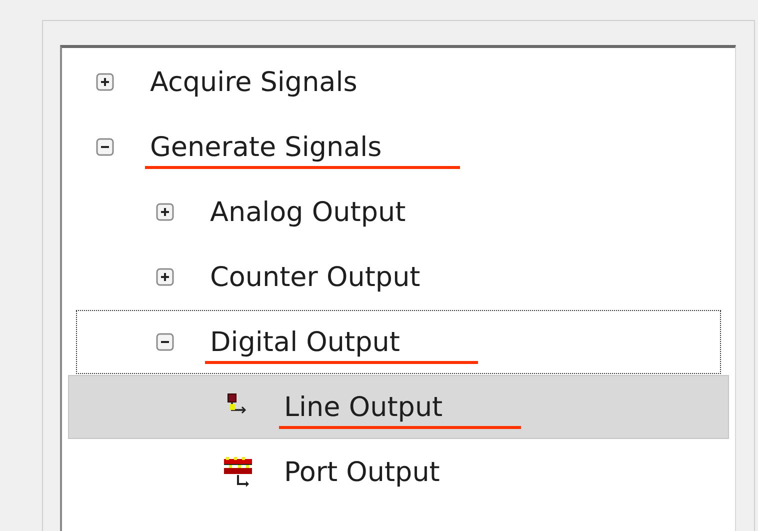 The height and width of the screenshot is (531, 758). I want to click on item-label: Digital Output, so click(305, 342).